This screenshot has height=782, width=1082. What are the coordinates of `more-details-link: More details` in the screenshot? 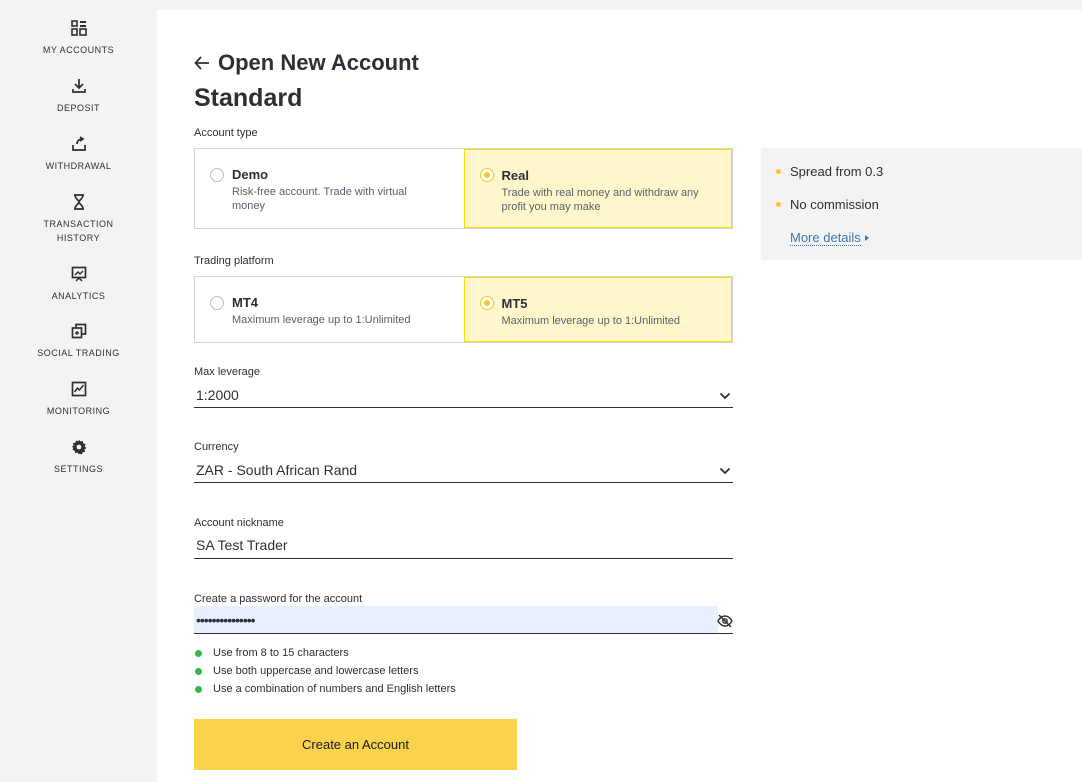 It's located at (829, 238).